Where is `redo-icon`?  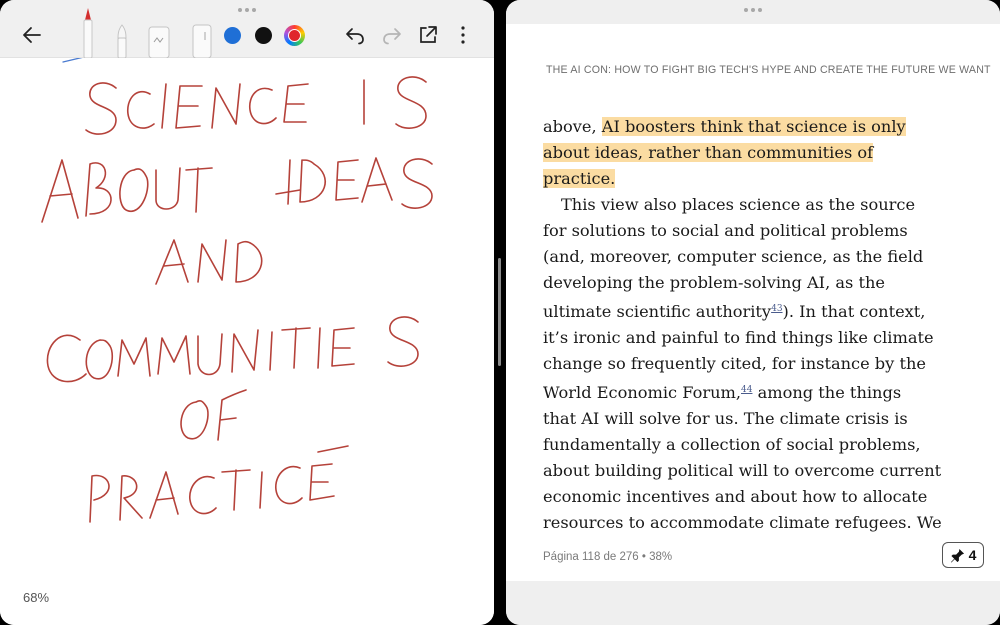
redo-icon is located at coordinates (392, 35).